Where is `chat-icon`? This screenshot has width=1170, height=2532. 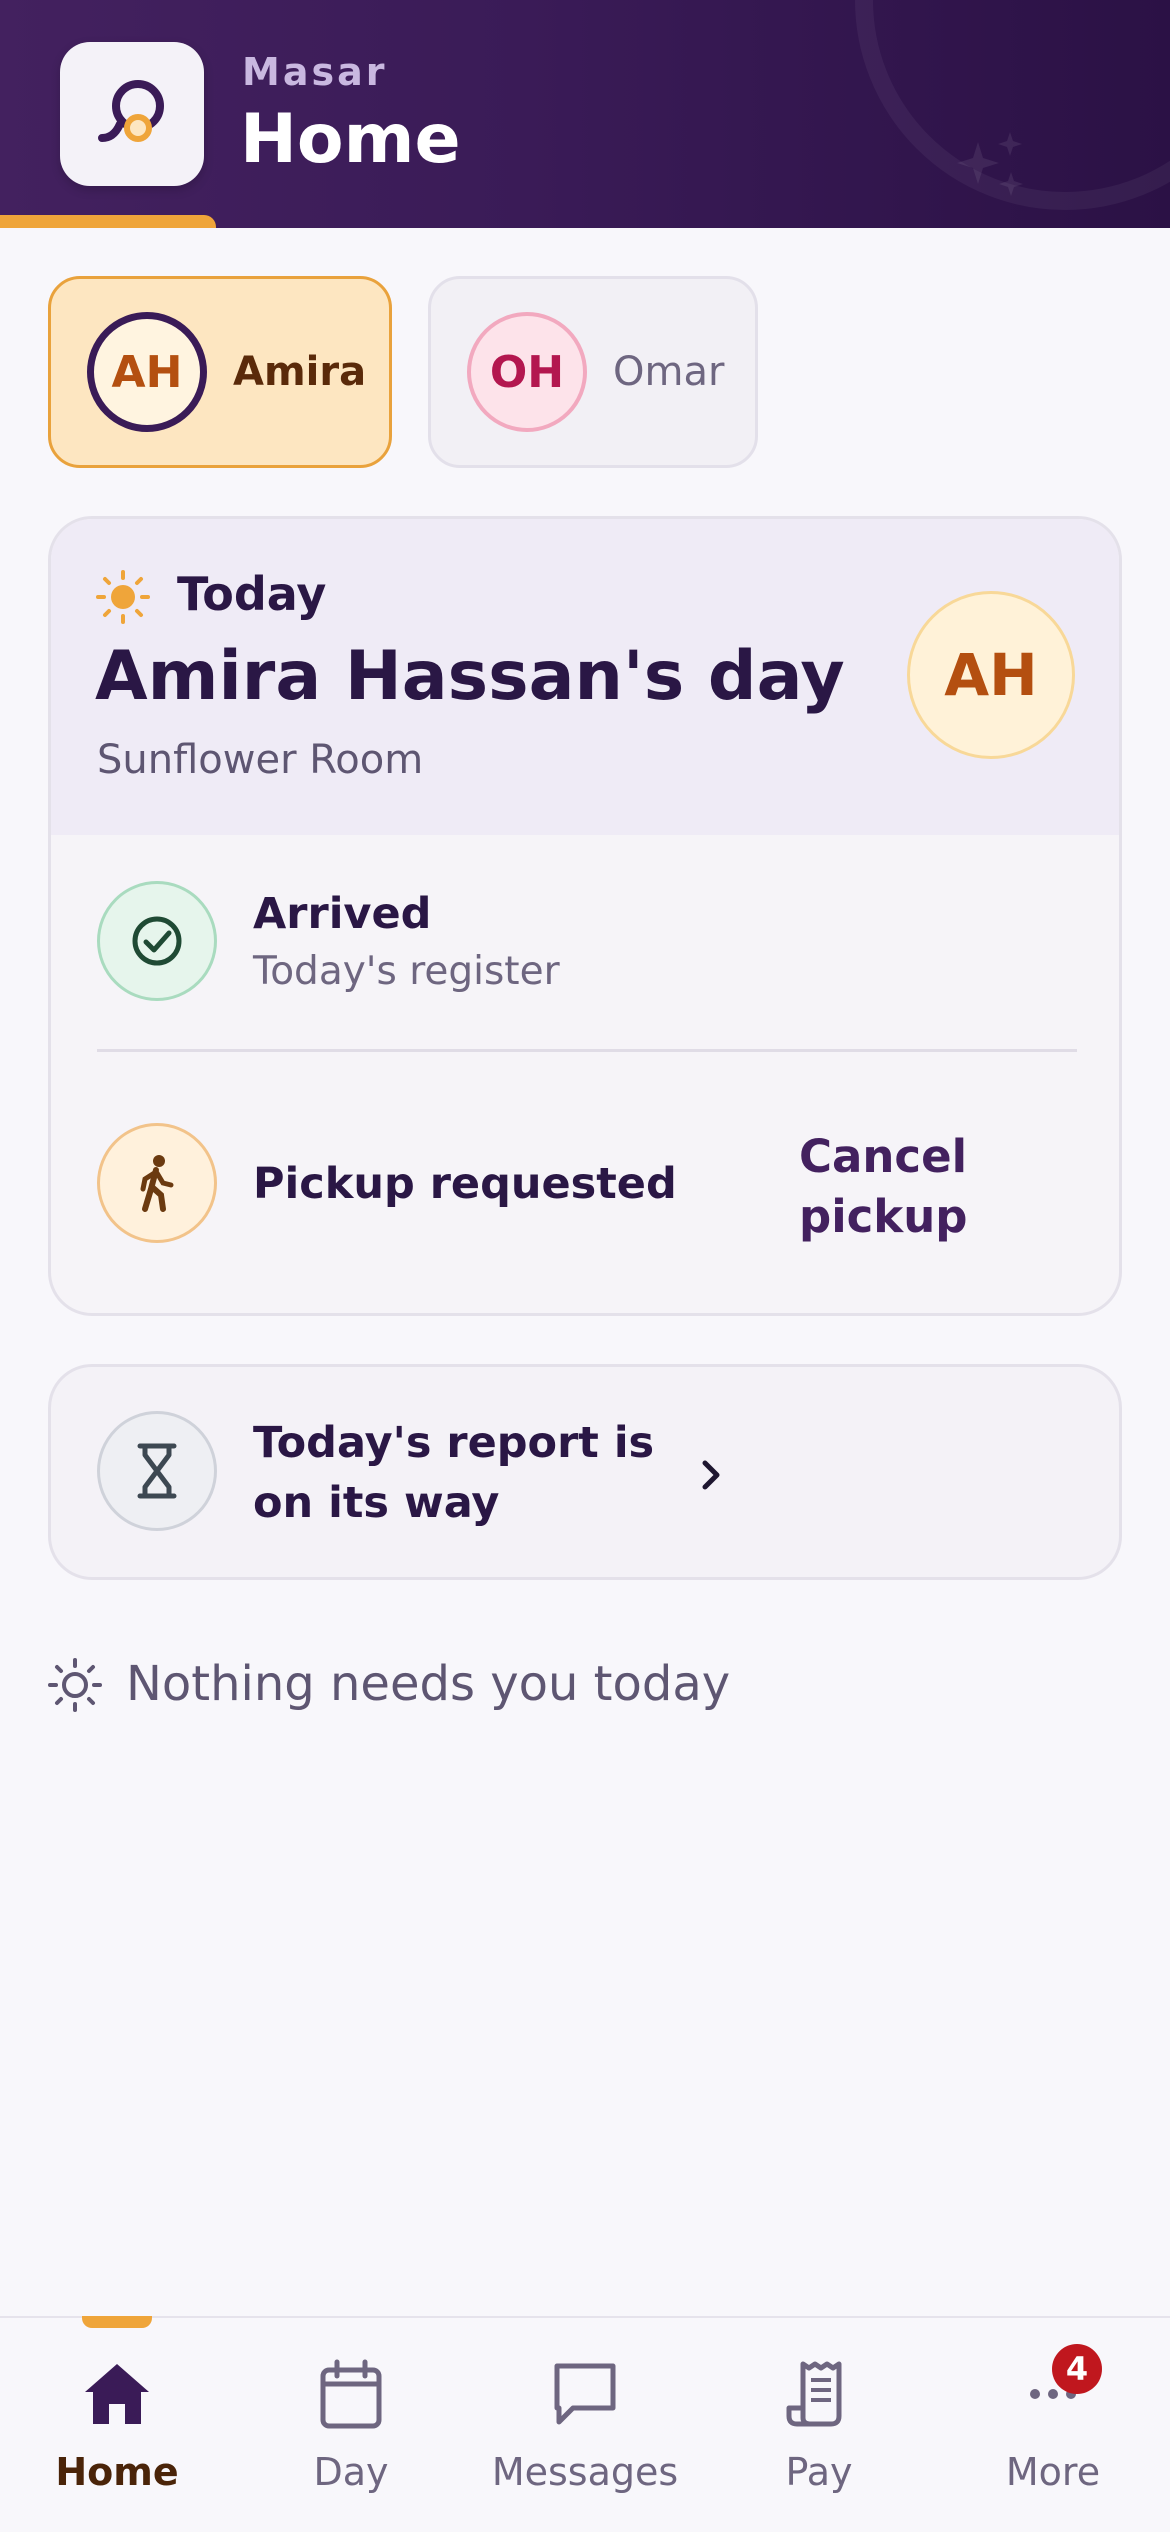
chat-icon is located at coordinates (585, 2394).